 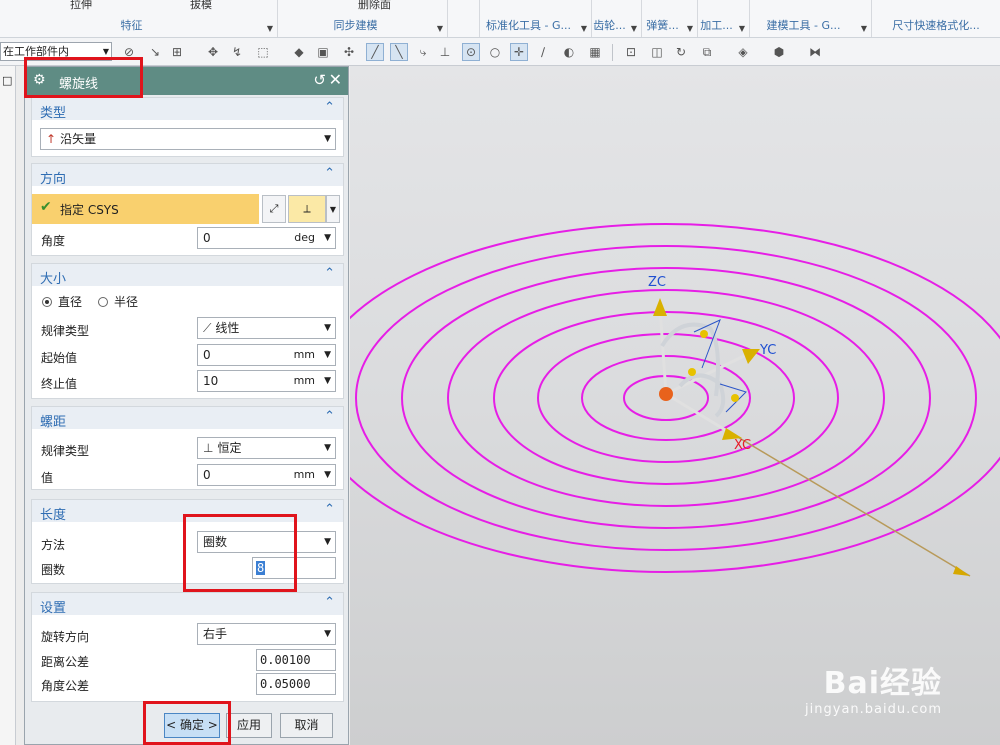 I want to click on diameter-radio, so click(x=47, y=302).